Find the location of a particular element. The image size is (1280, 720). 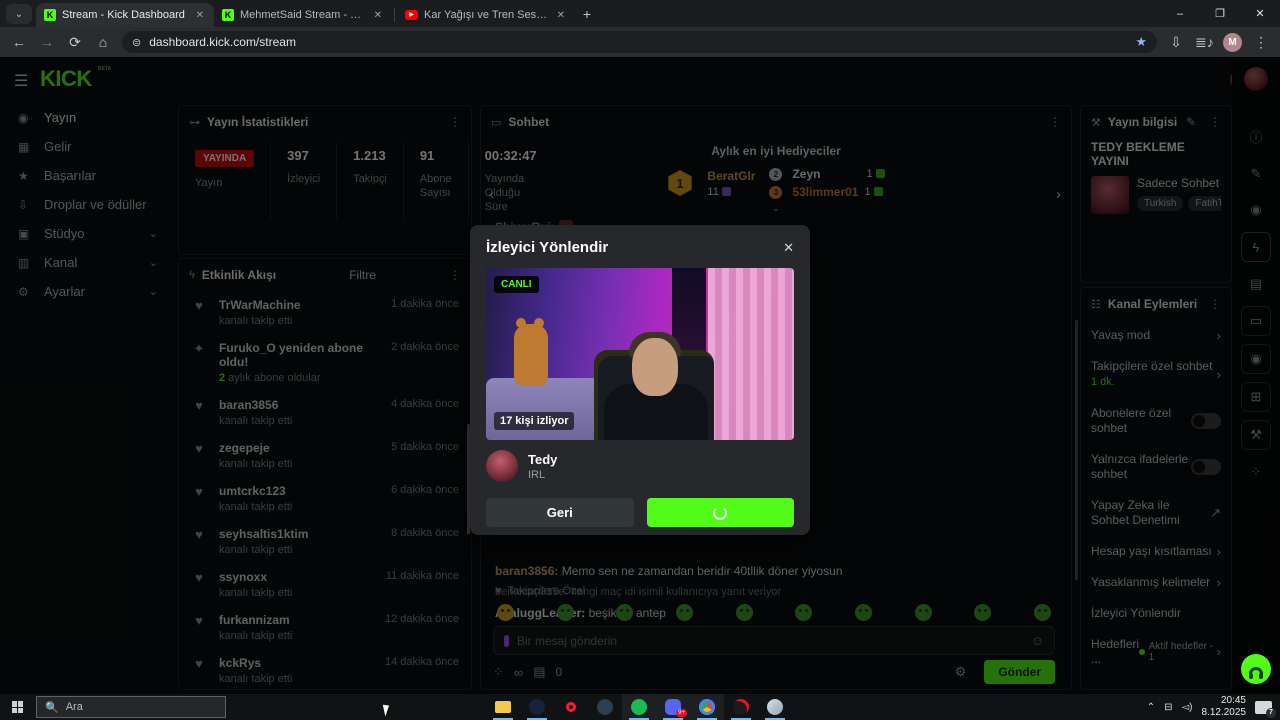

modal-close-icon: ✕ is located at coordinates (788, 248).